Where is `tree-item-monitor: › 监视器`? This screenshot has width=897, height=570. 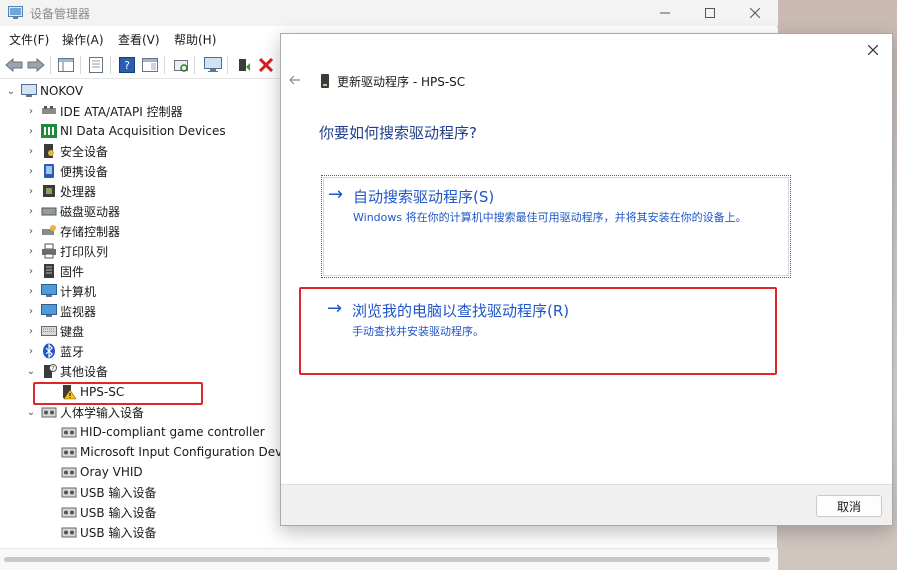
tree-item-monitor: › 监视器 is located at coordinates (60, 311).